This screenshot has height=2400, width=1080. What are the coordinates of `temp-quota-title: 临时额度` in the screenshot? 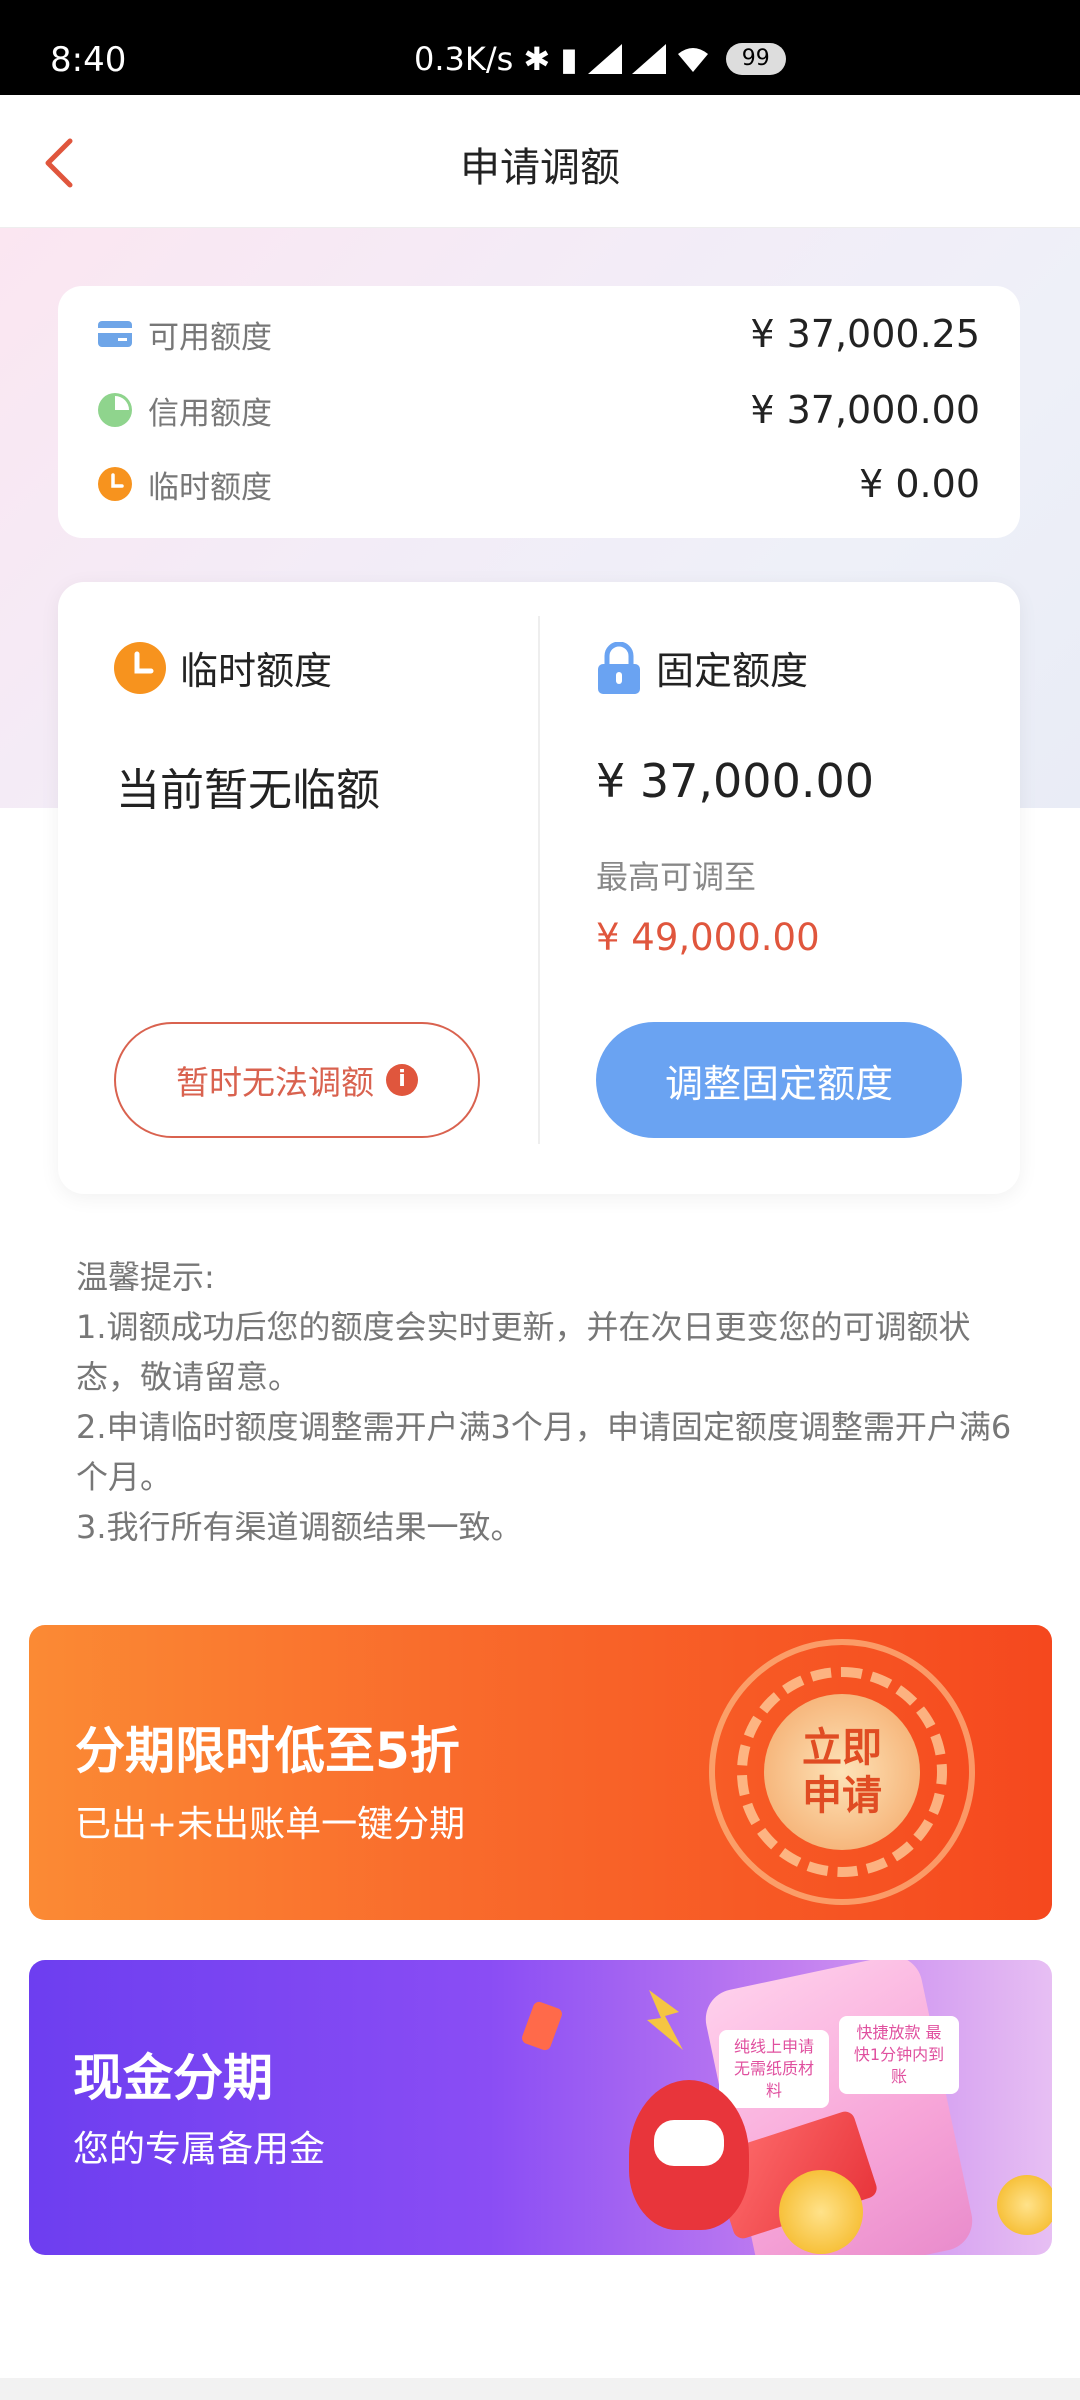 It's located at (256, 671).